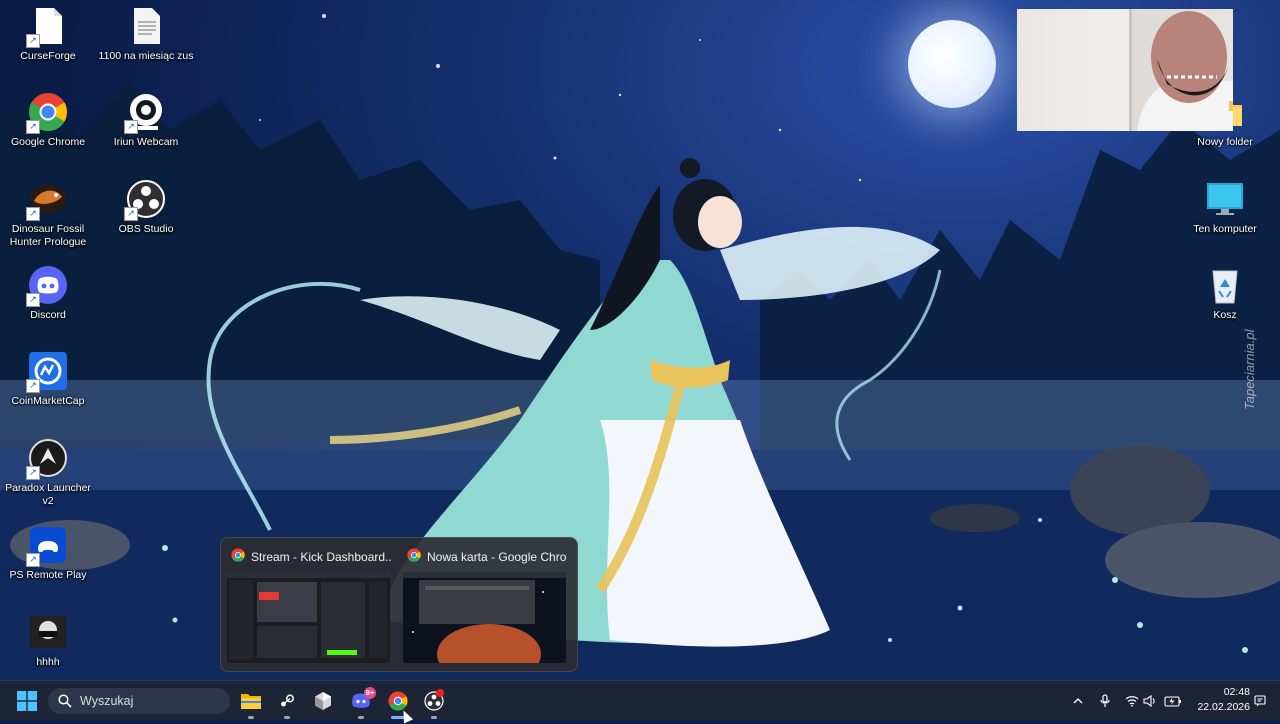 The width and height of the screenshot is (1280, 724). I want to click on notification-center-button, so click(1260, 701).